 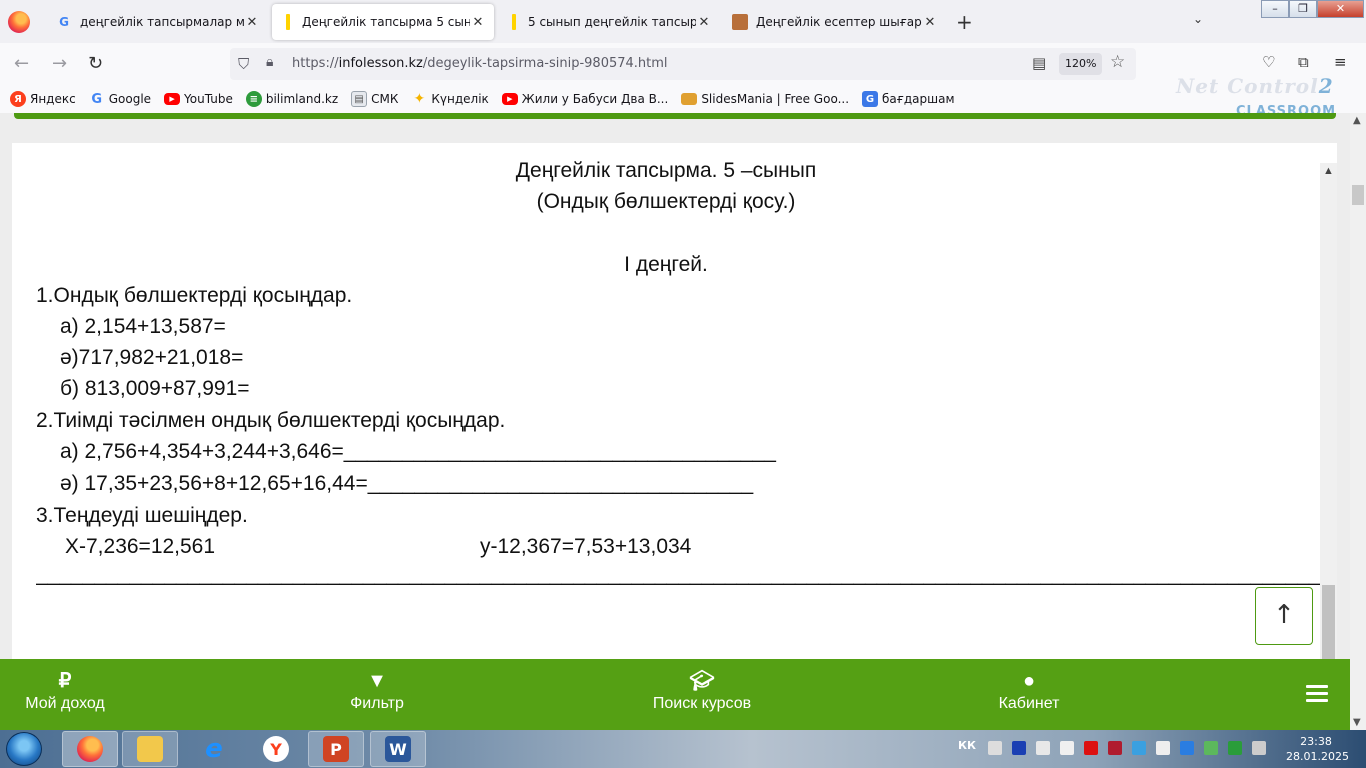 I want to click on new-tab-icon: +, so click(x=964, y=22).